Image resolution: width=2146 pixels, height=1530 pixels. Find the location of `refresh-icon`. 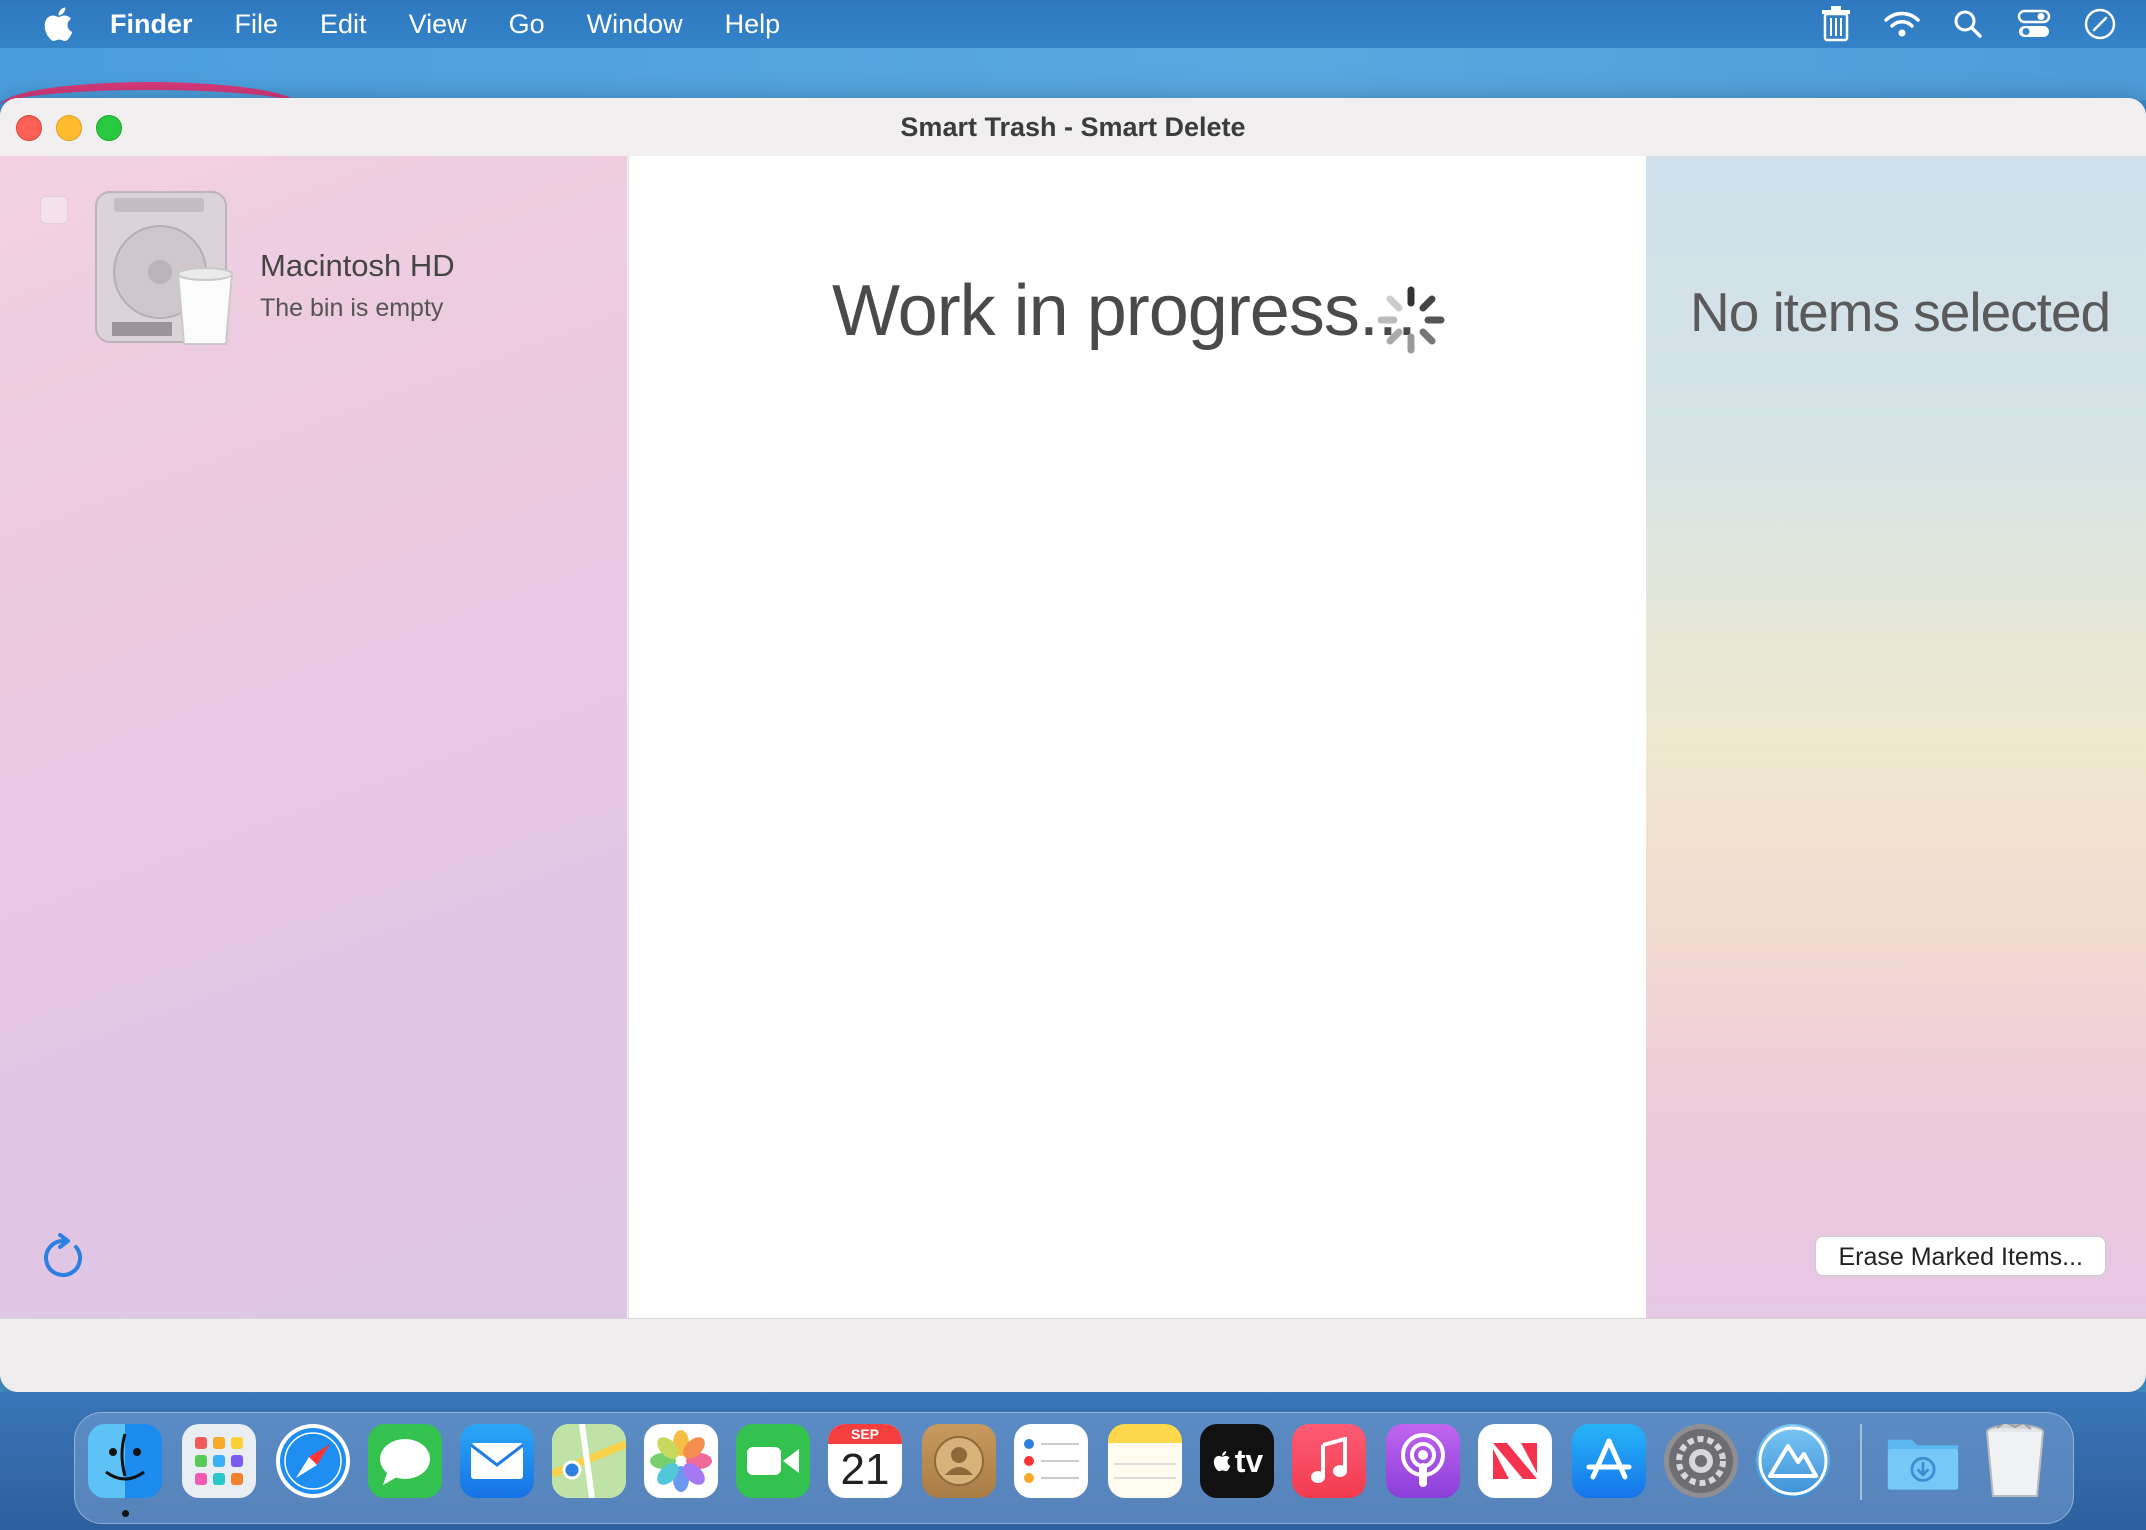

refresh-icon is located at coordinates (63, 1258).